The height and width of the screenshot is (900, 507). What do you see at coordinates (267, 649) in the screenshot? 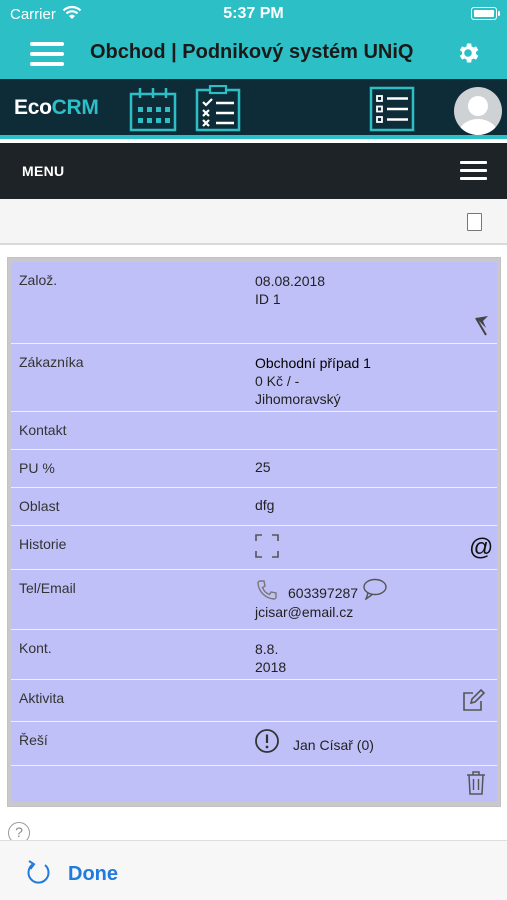
I see `contact-day: 8.8.` at bounding box center [267, 649].